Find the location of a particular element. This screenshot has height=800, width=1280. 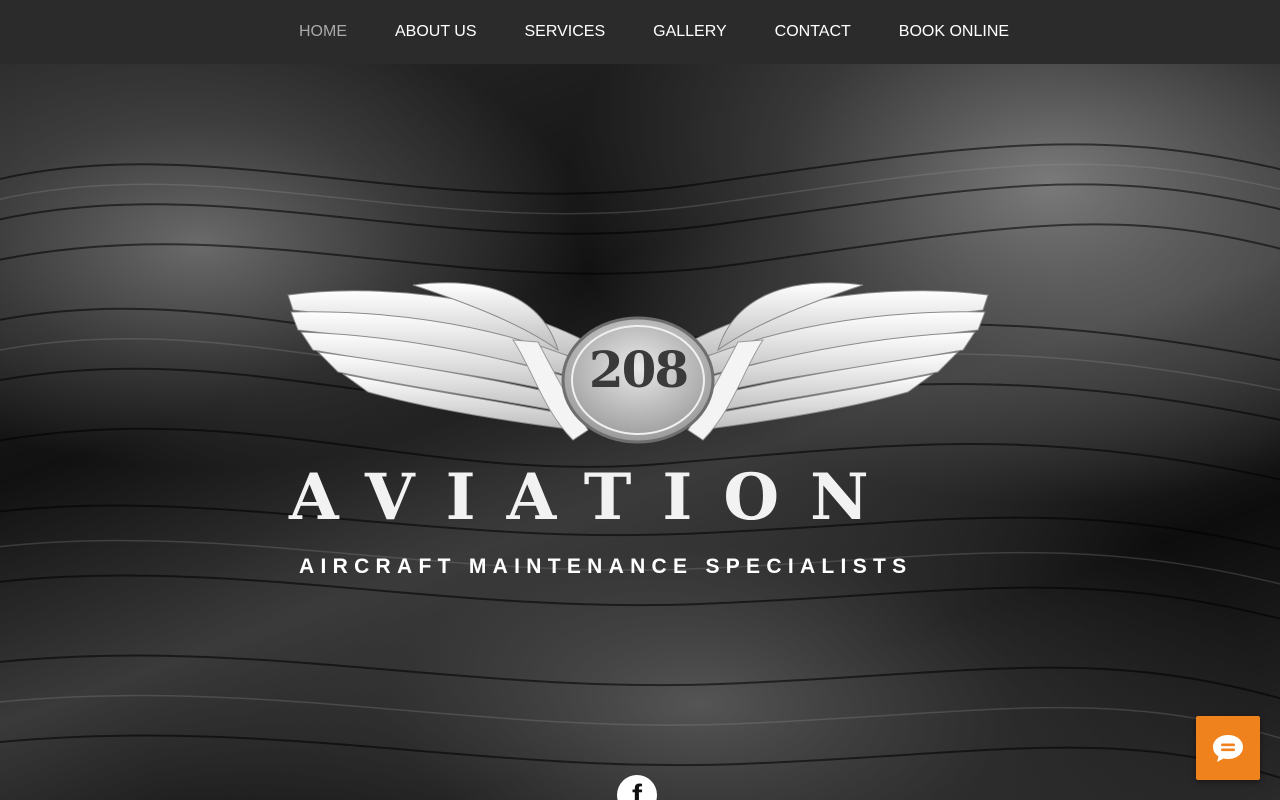

nav-item-about-us: ABOUT US is located at coordinates (436, 32).